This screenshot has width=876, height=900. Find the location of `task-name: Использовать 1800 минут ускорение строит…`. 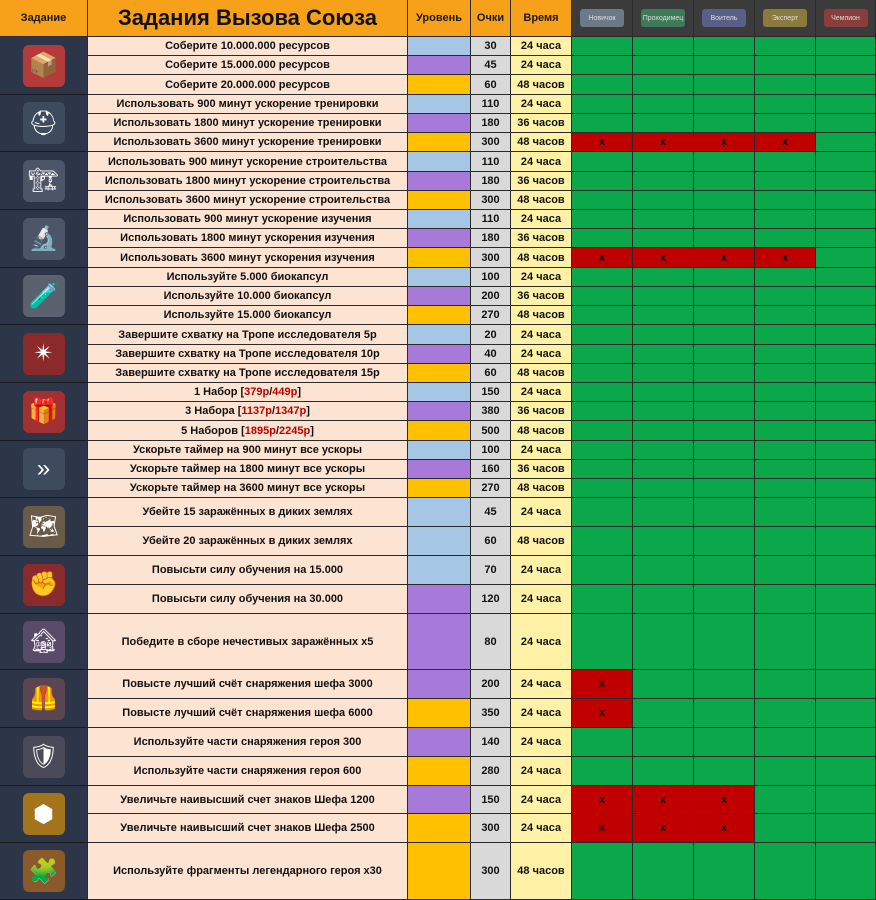

task-name: Использовать 1800 минут ускорение строит… is located at coordinates (248, 181).